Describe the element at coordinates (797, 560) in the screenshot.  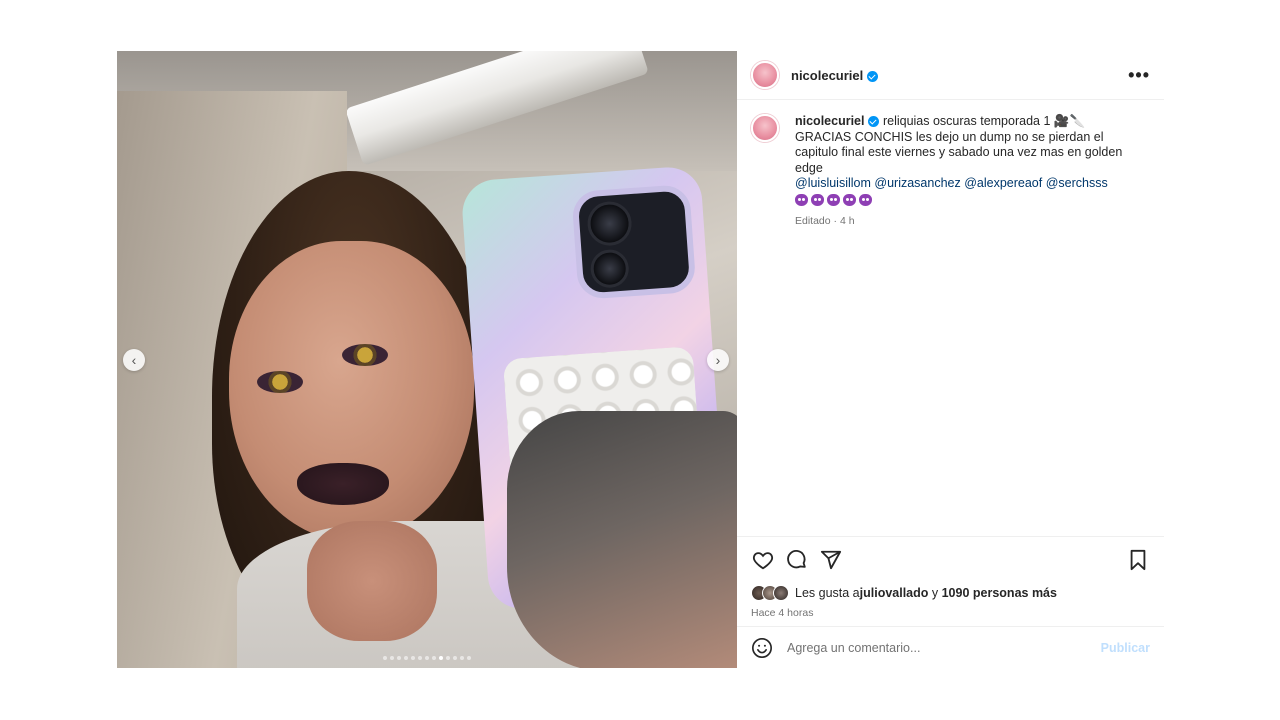
I see `comment-icon` at that location.